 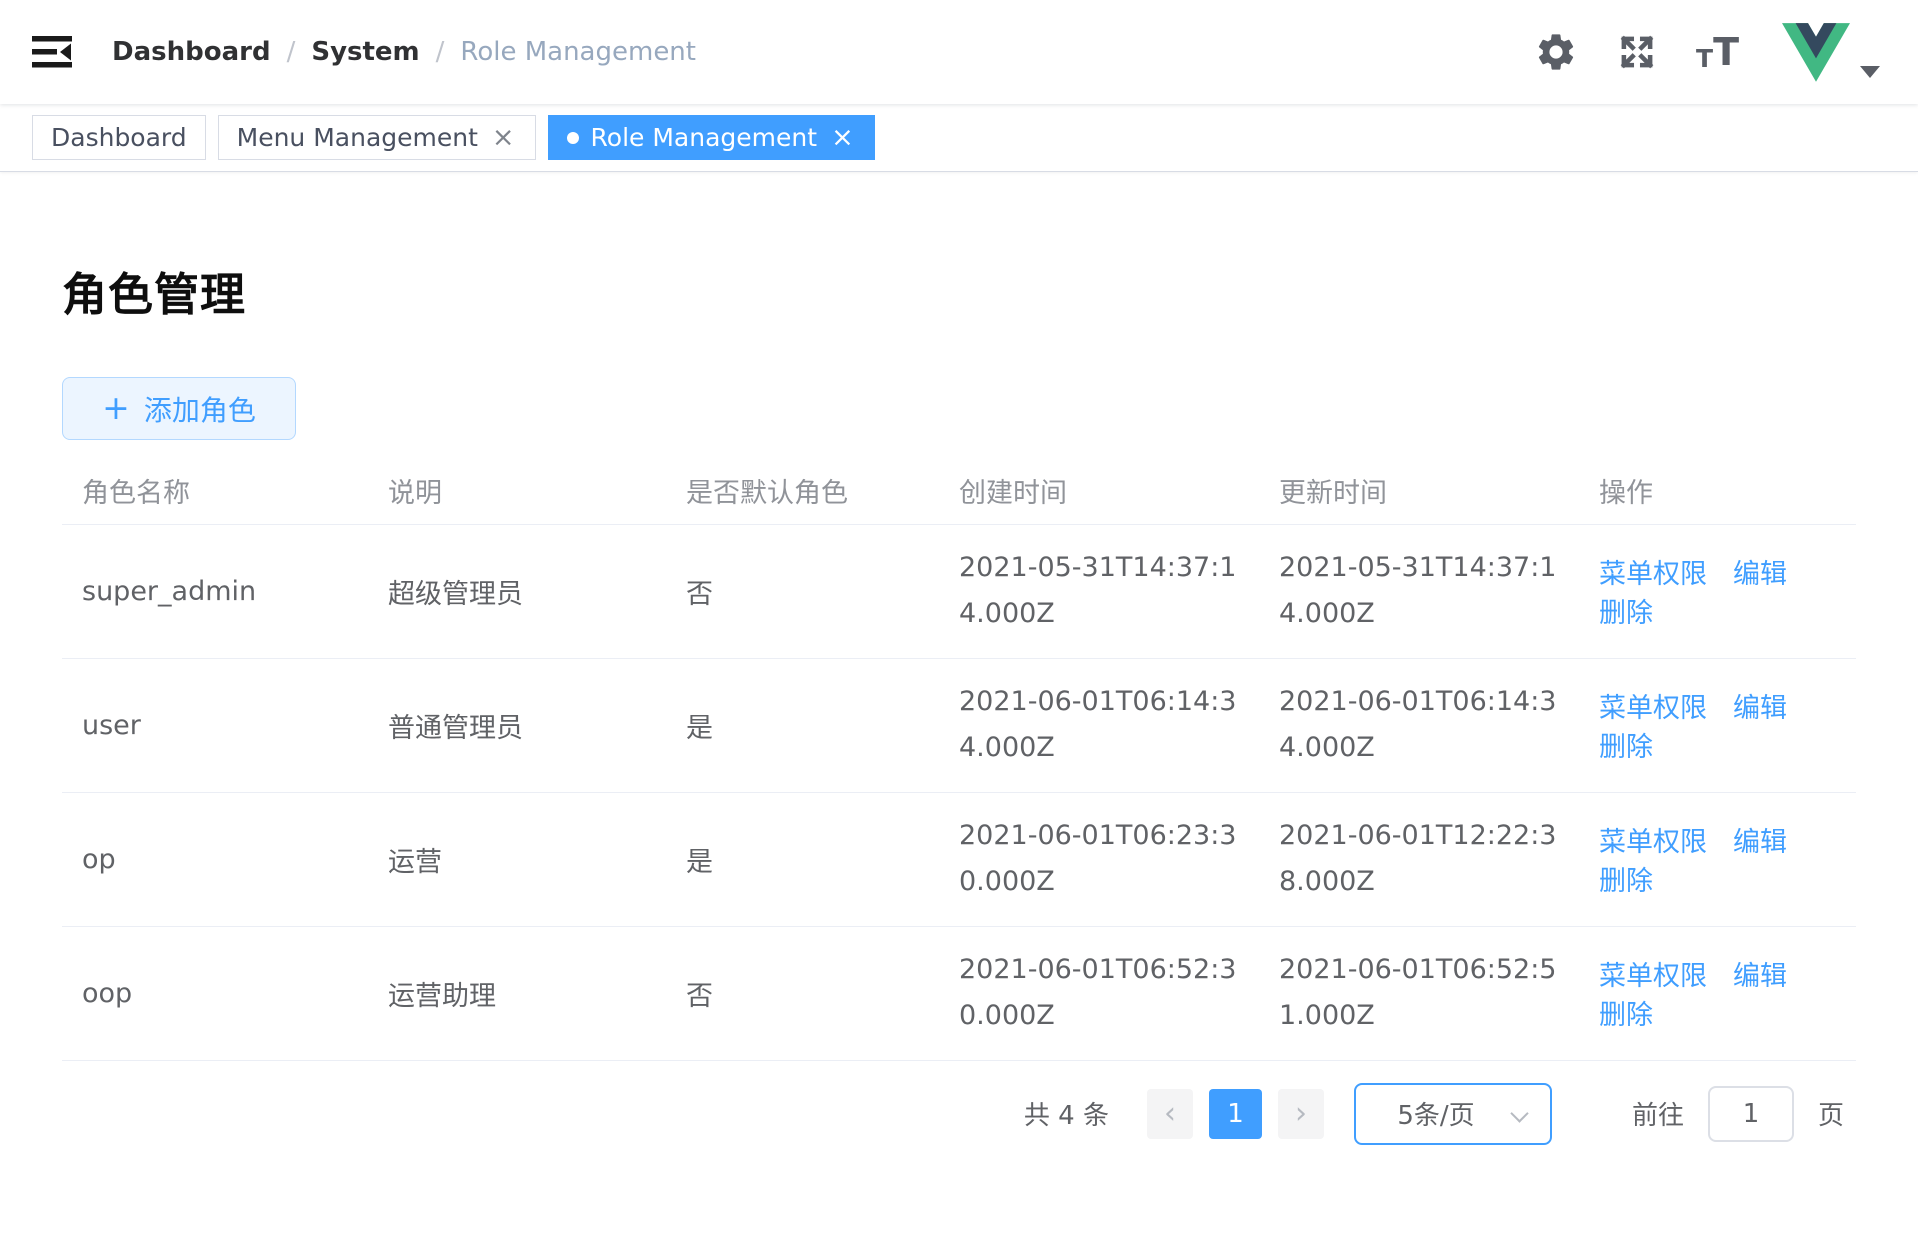 I want to click on cell-created-at: 2021-06-01T06:52:30.000Z, so click(x=1099, y=993).